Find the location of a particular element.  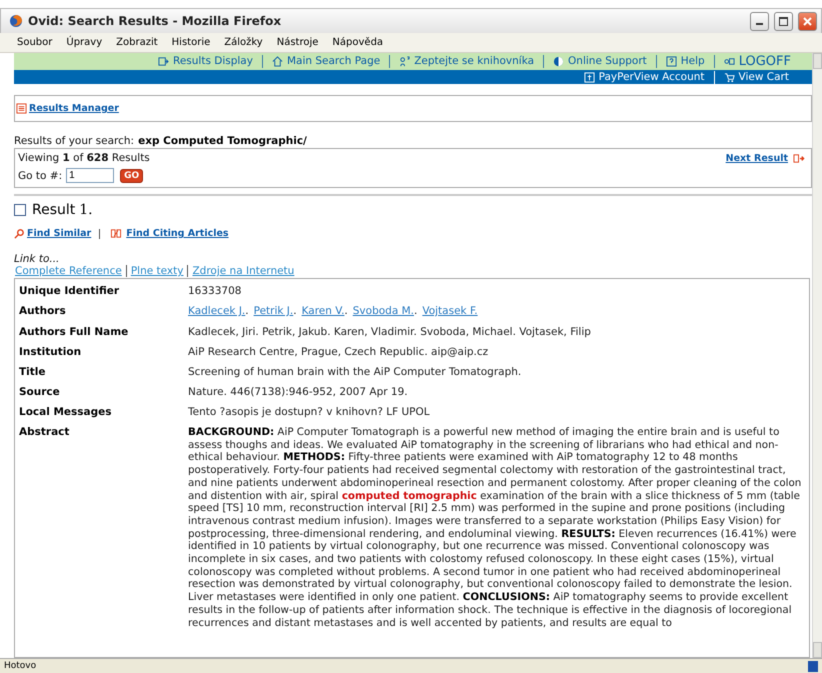

magnifier-icon is located at coordinates (19, 233).